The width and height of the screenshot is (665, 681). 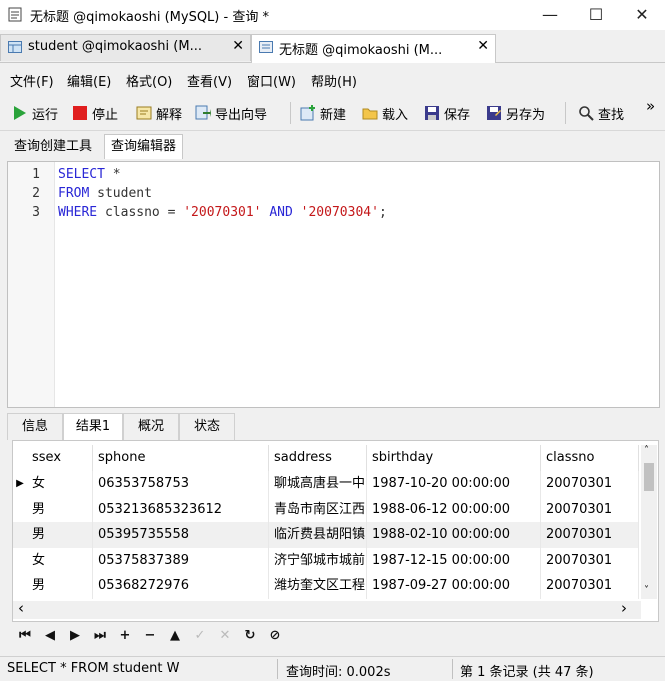 What do you see at coordinates (225, 636) in the screenshot?
I see `discard-changes-icon: ✕` at bounding box center [225, 636].